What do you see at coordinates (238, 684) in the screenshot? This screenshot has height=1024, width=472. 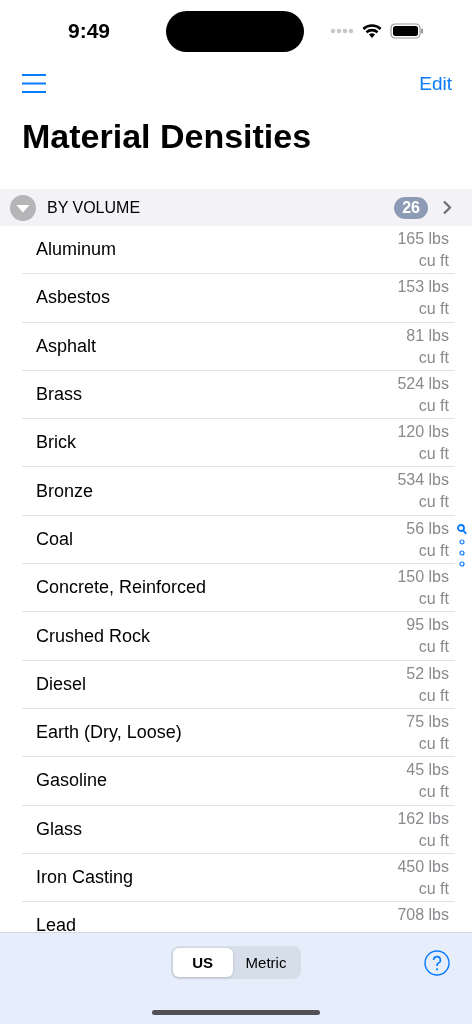 I see `material-row: Diesel 52 lbs cu ft` at bounding box center [238, 684].